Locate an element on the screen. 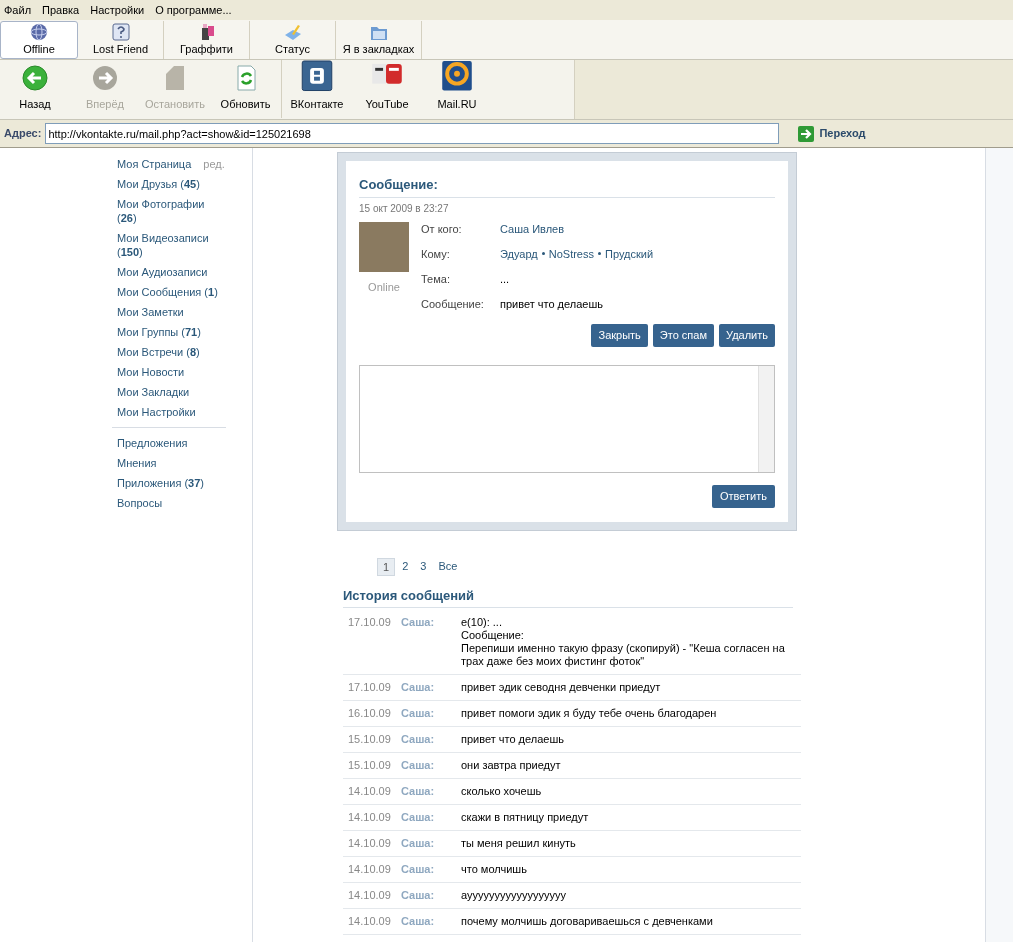 This screenshot has width=1013, height=942. reply-button: Ответить is located at coordinates (743, 496).